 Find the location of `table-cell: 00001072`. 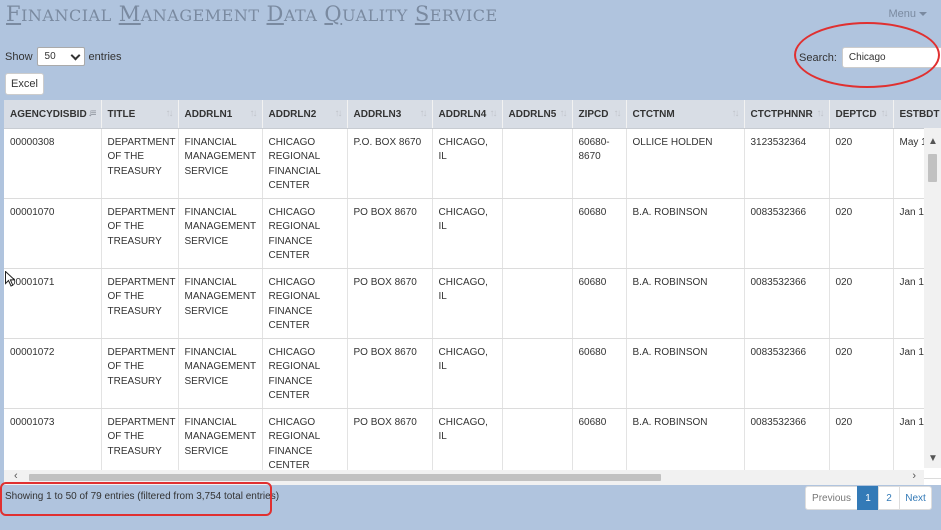

table-cell: 00001072 is located at coordinates (53, 373).